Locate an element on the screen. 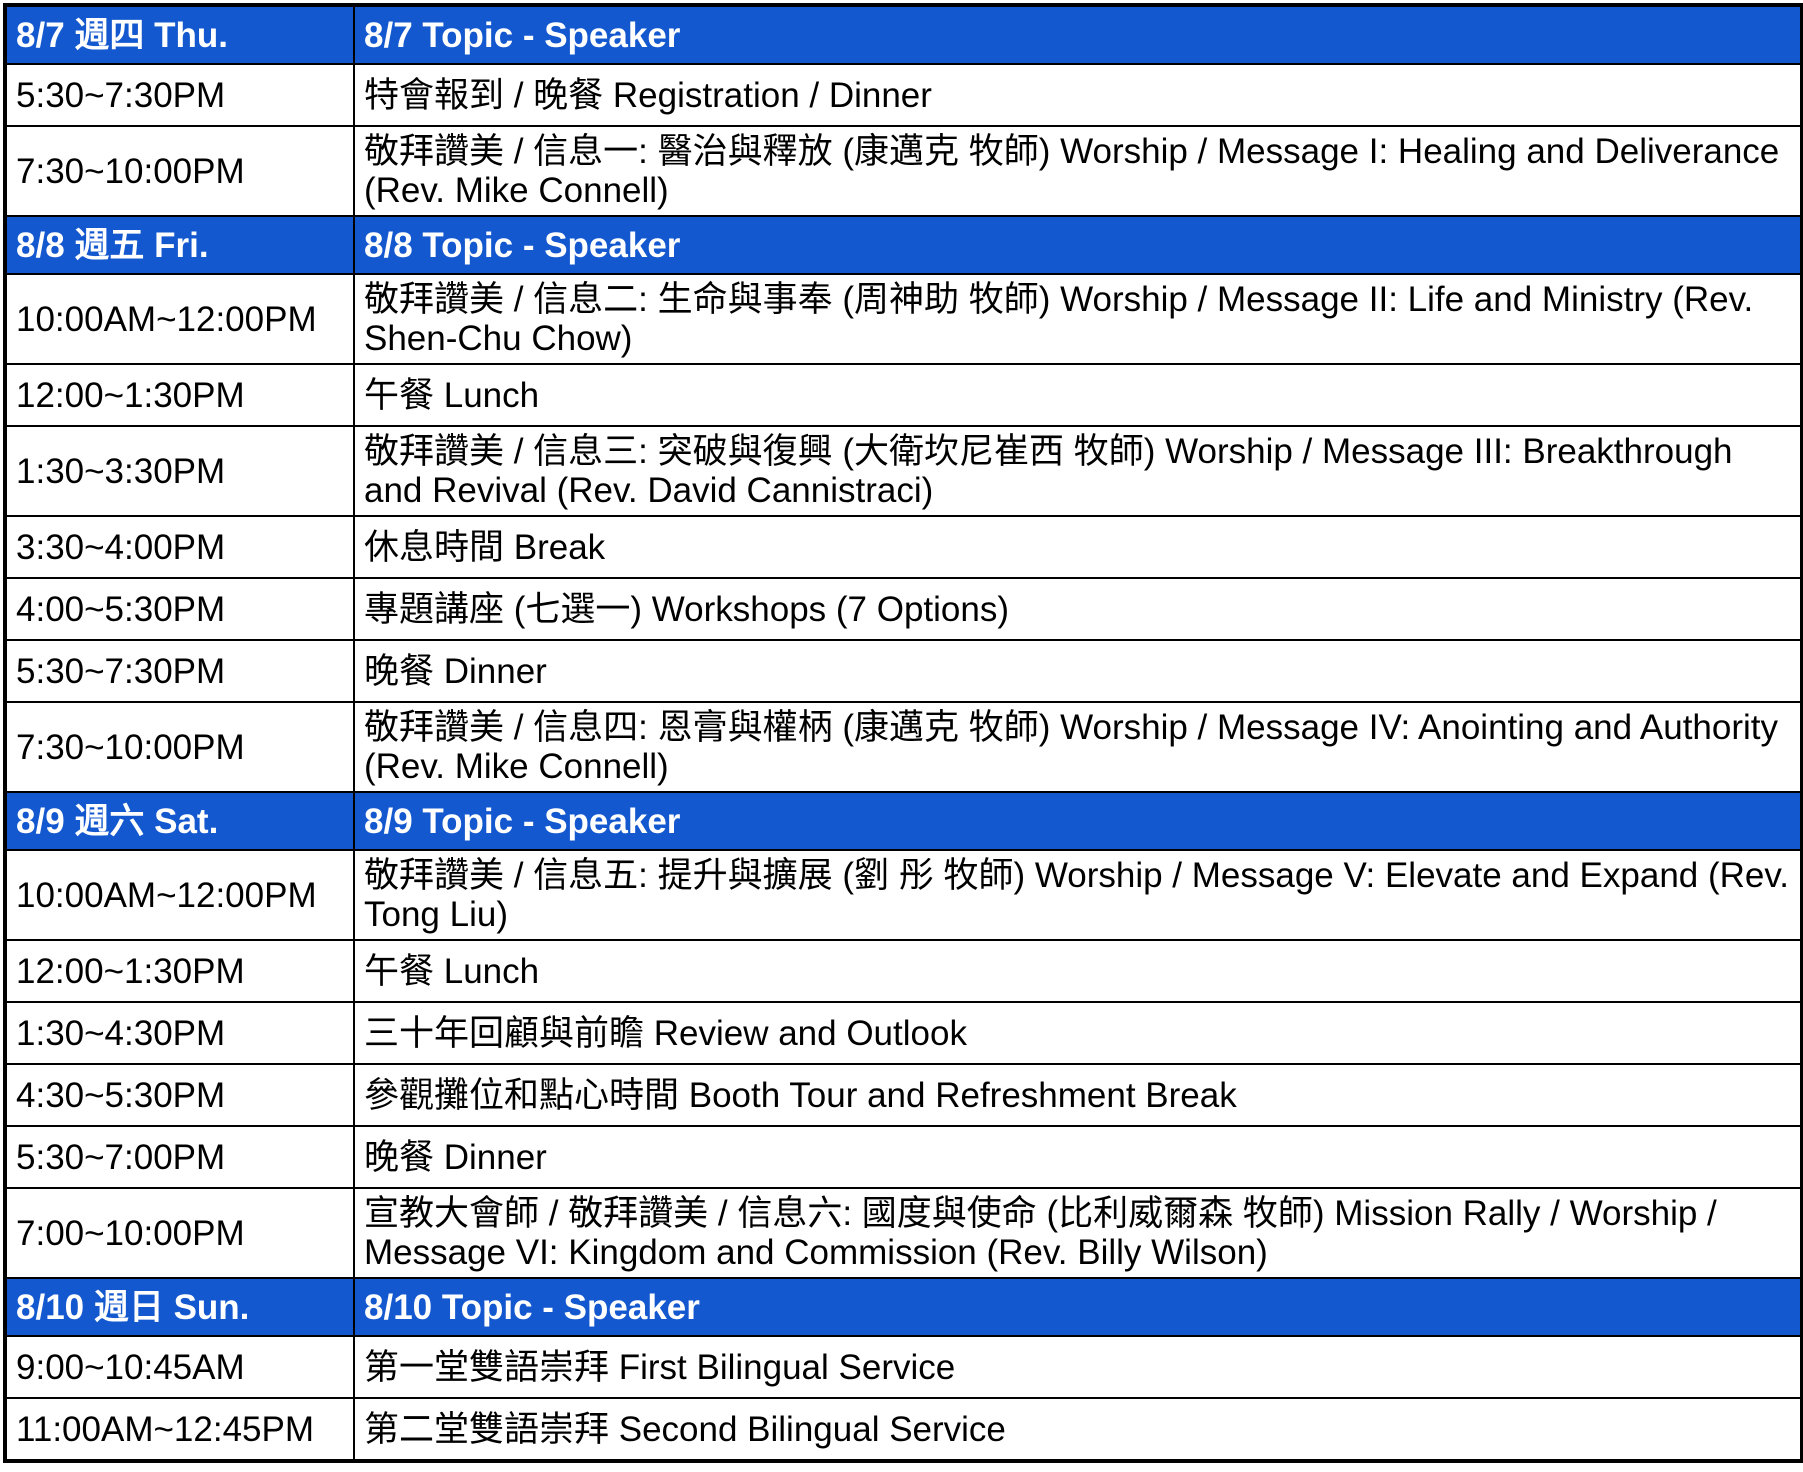 Image resolution: width=1803 pixels, height=1472 pixels. table-row: 5:30~7:00PM 晚餐 Dinner is located at coordinates (903, 1157).